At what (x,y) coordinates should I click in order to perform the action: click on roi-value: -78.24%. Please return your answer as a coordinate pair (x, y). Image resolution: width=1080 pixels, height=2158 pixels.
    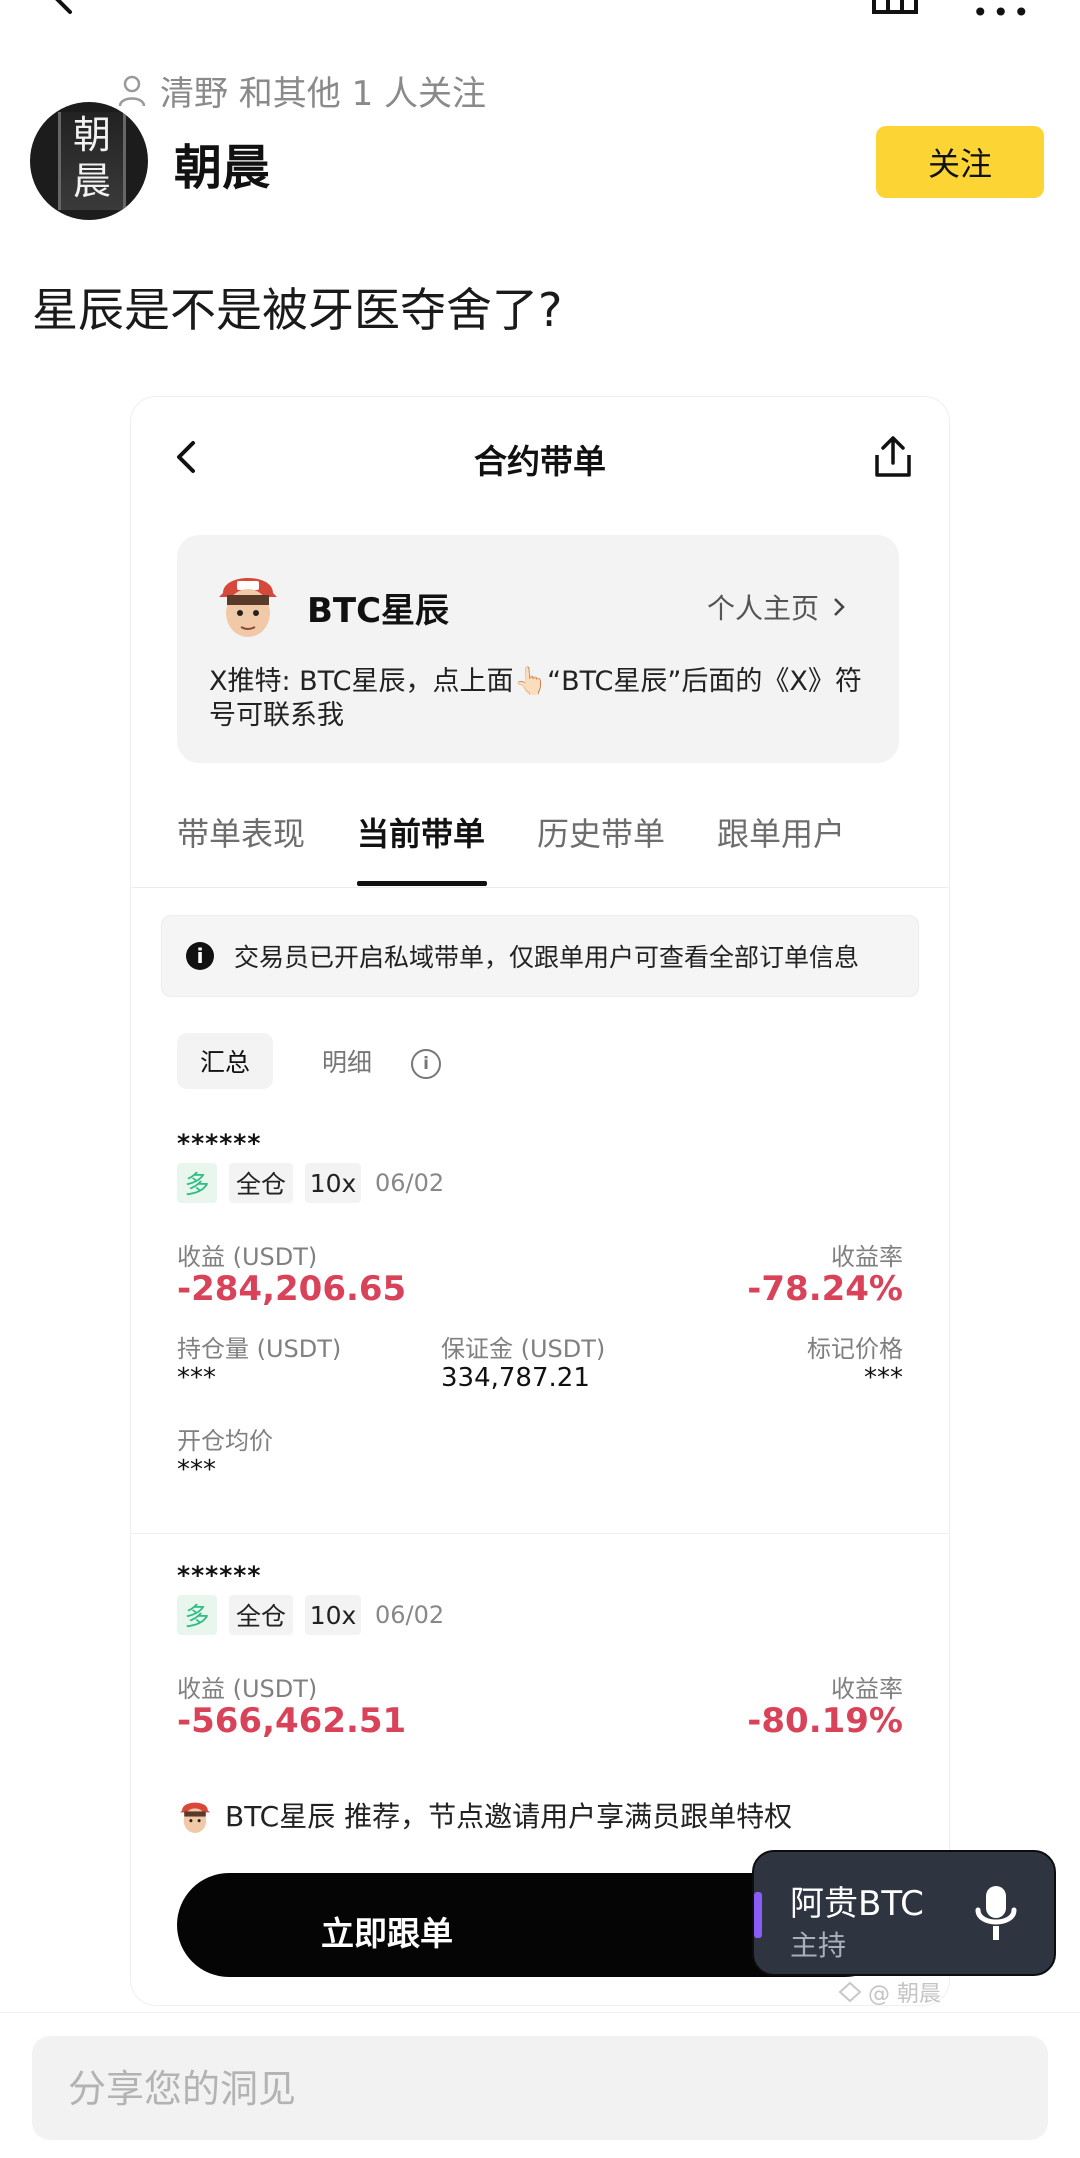
    Looking at the image, I should click on (825, 1289).